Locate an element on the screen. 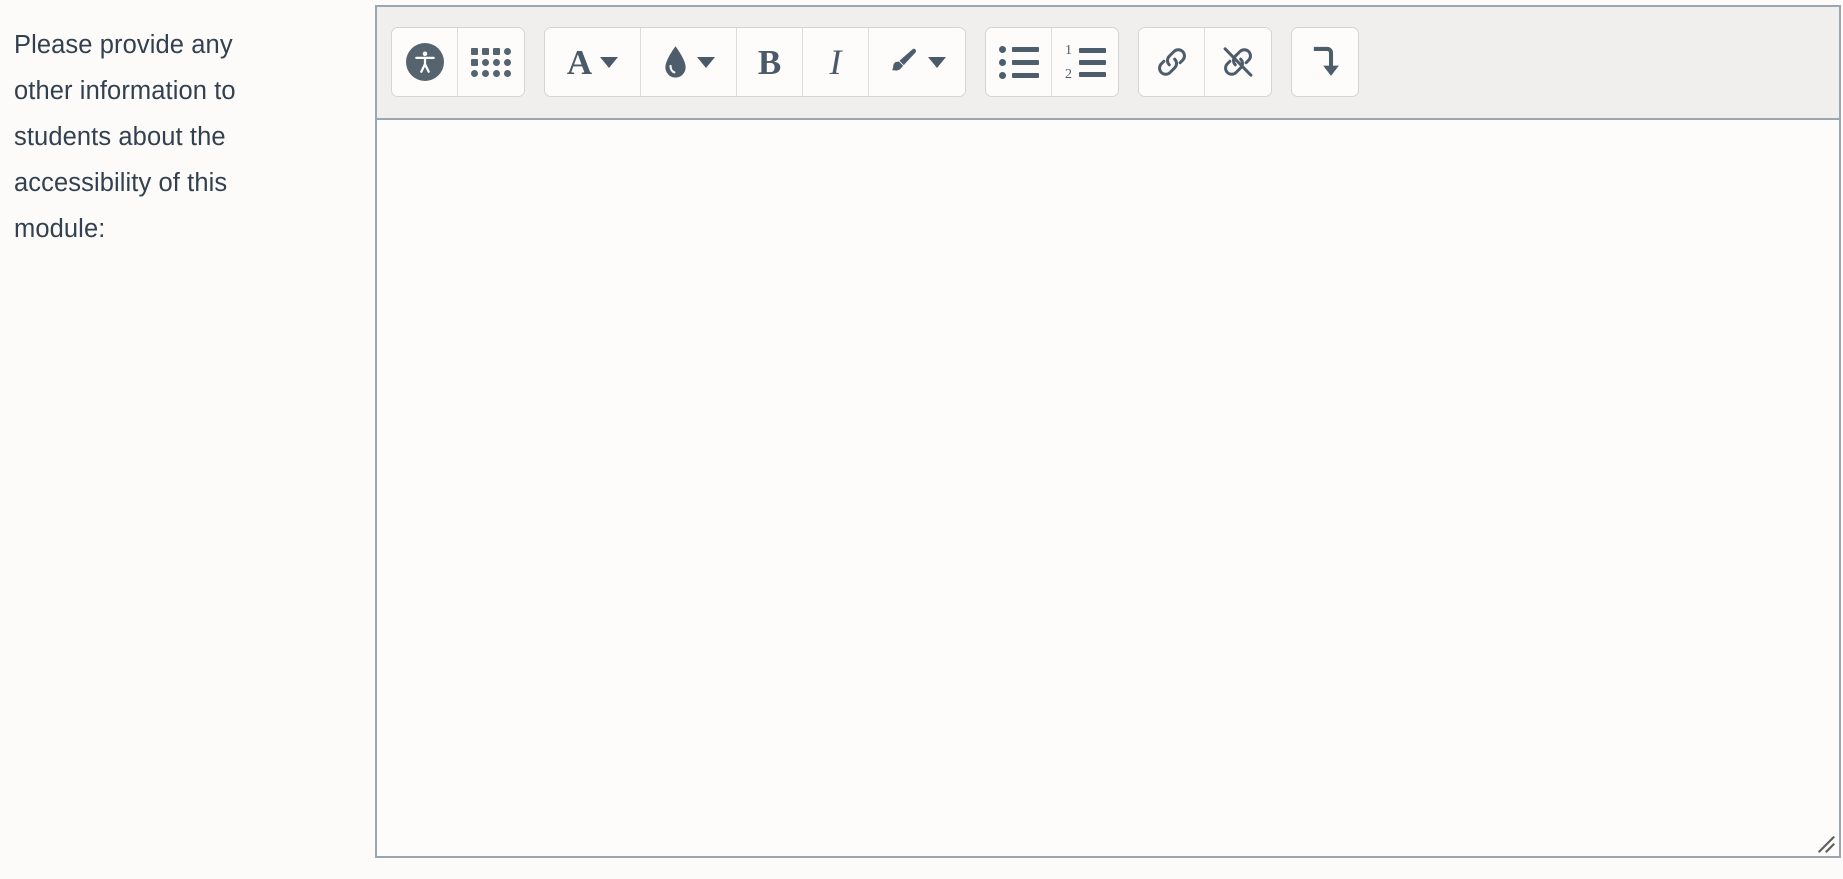 The height and width of the screenshot is (879, 1843). unlink-icon is located at coordinates (1238, 62).